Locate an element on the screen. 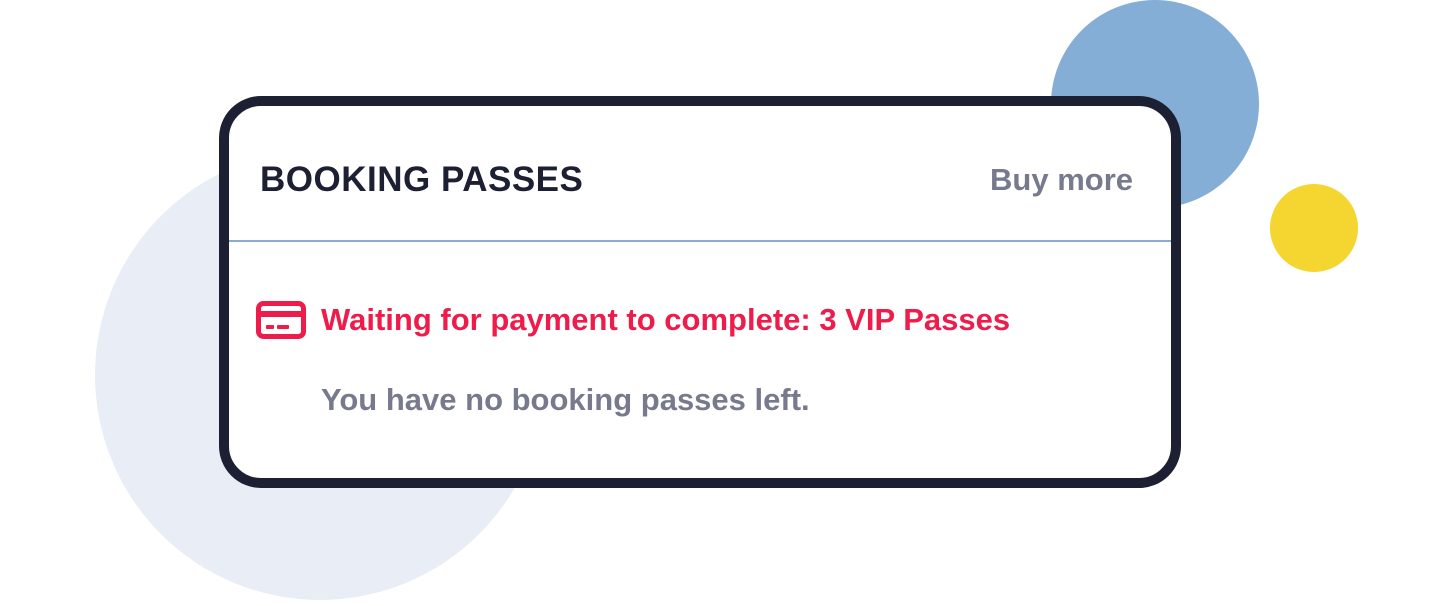 The image size is (1441, 606). no-passes-message: You have no booking passes left. is located at coordinates (565, 399).